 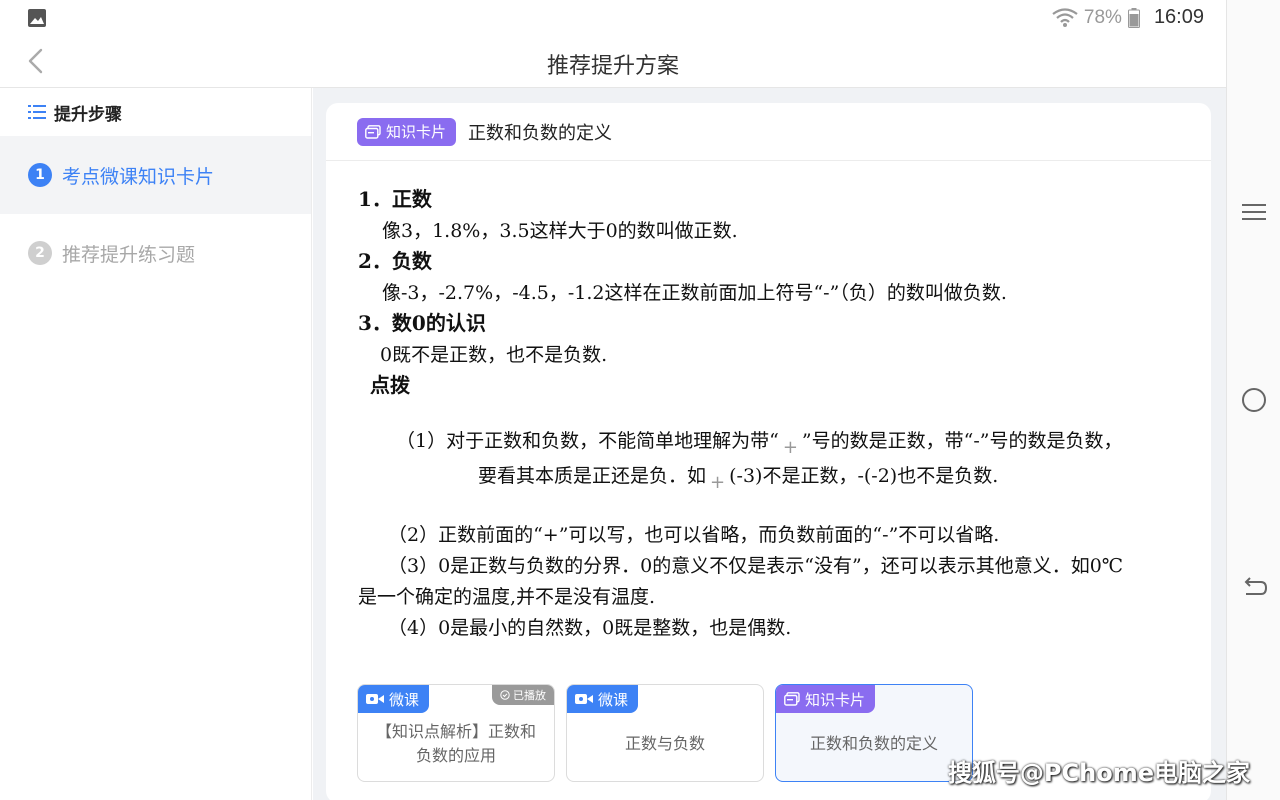 What do you see at coordinates (1133, 17) in the screenshot?
I see `battery-icon` at bounding box center [1133, 17].